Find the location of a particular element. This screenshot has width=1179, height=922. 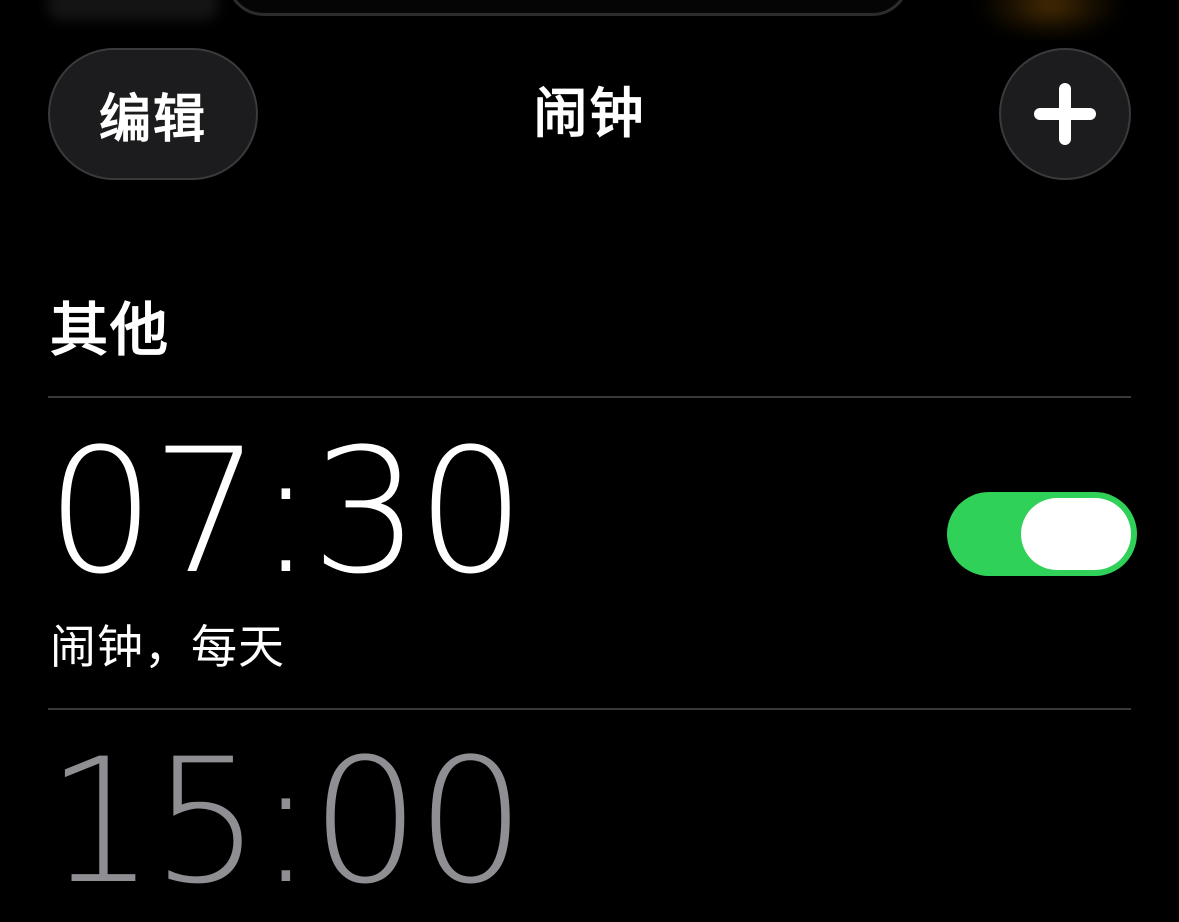

blurred-center-pill is located at coordinates (568, 8).